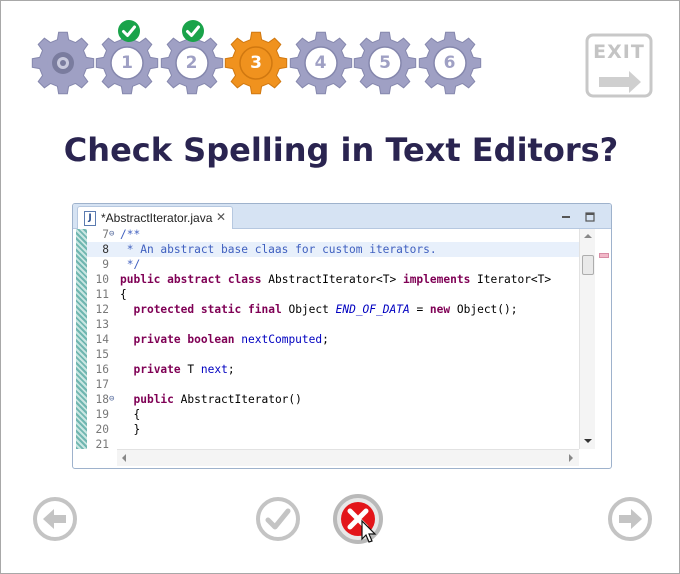  Describe the element at coordinates (603, 339) in the screenshot. I see `overview-ruler` at that location.